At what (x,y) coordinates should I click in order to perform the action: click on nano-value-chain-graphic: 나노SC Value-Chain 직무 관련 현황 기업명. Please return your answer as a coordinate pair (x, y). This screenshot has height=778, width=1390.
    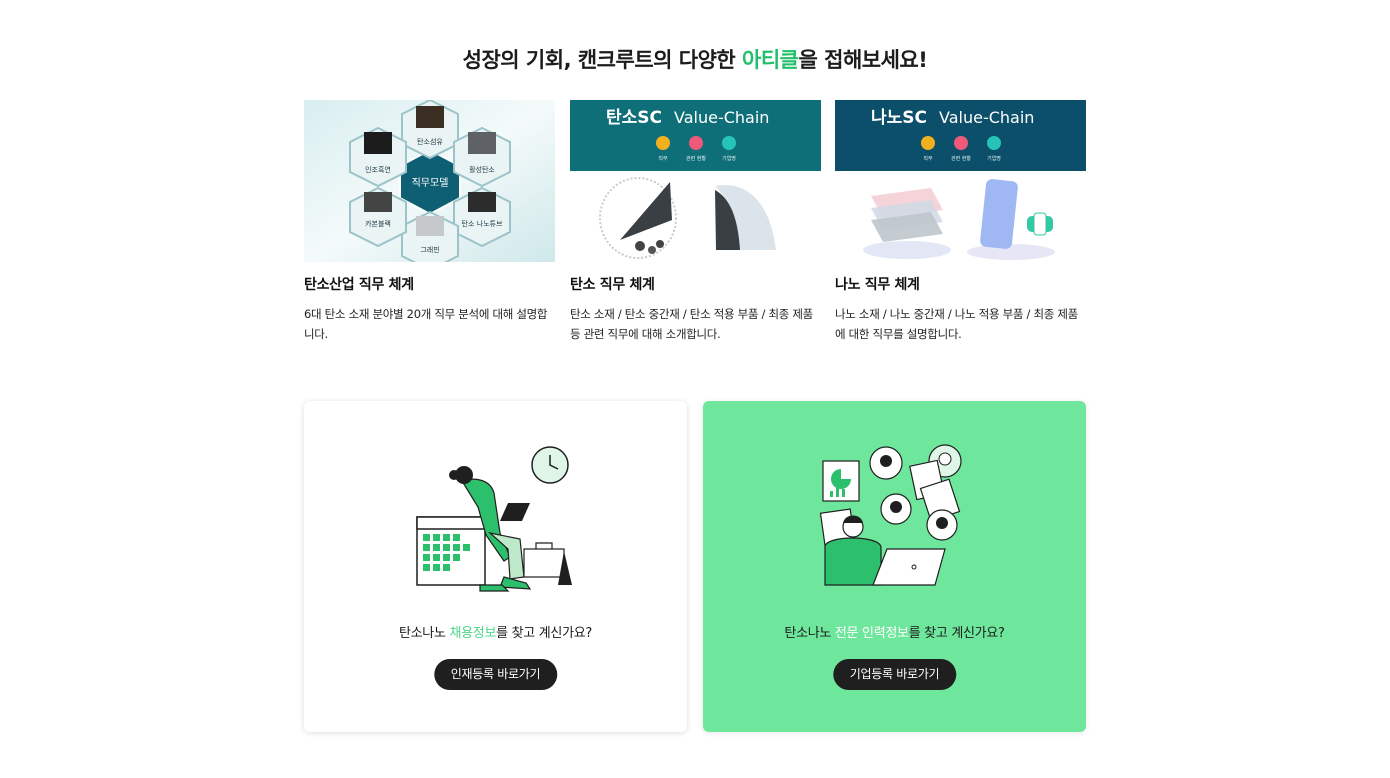
    Looking at the image, I should click on (960, 181).